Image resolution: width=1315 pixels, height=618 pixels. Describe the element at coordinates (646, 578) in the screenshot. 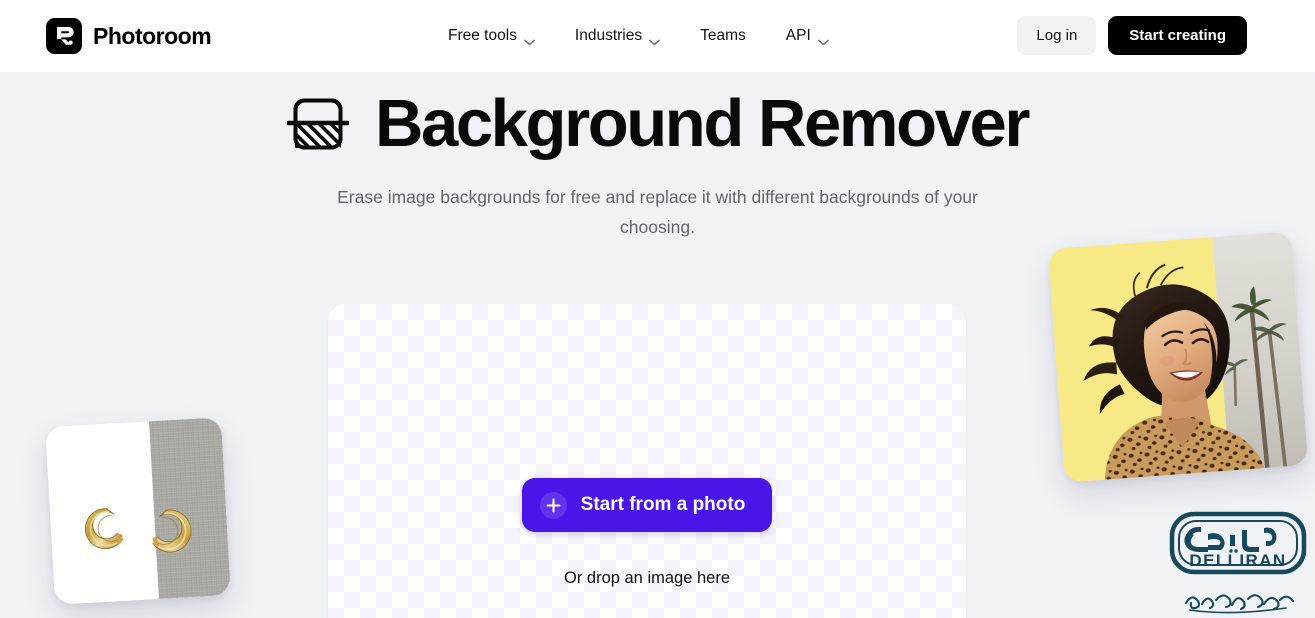

I see `dropzone-hint: Or drop an image here` at that location.